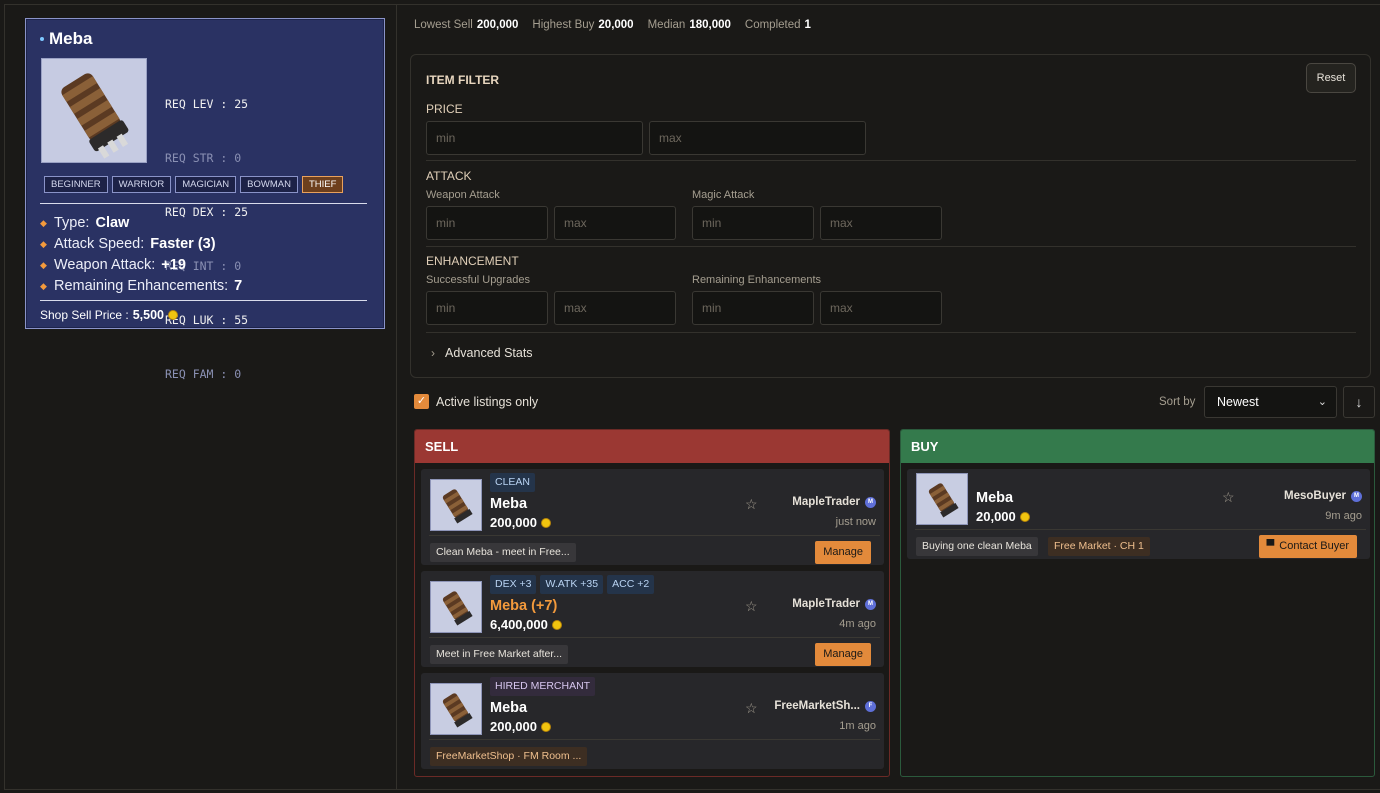 The height and width of the screenshot is (793, 1380). Describe the element at coordinates (534, 138) in the screenshot. I see `price-min-input: min` at that location.